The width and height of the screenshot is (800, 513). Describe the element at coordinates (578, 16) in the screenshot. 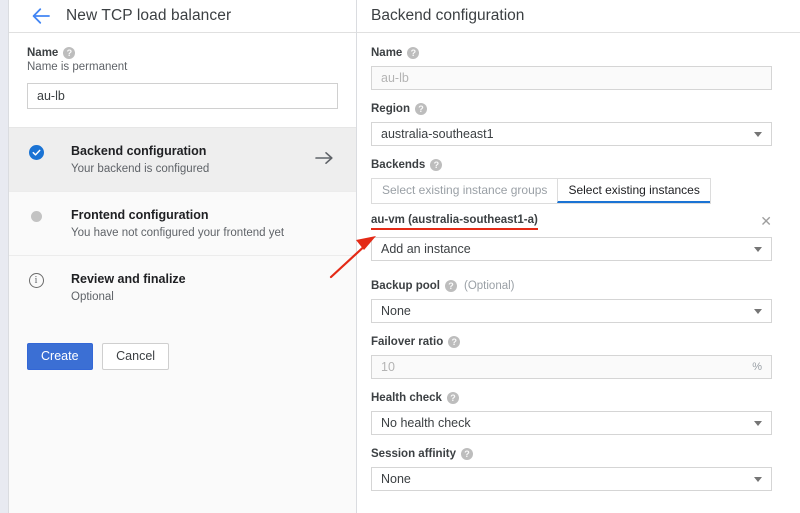

I see `right-panel-header: Backend configuration` at that location.